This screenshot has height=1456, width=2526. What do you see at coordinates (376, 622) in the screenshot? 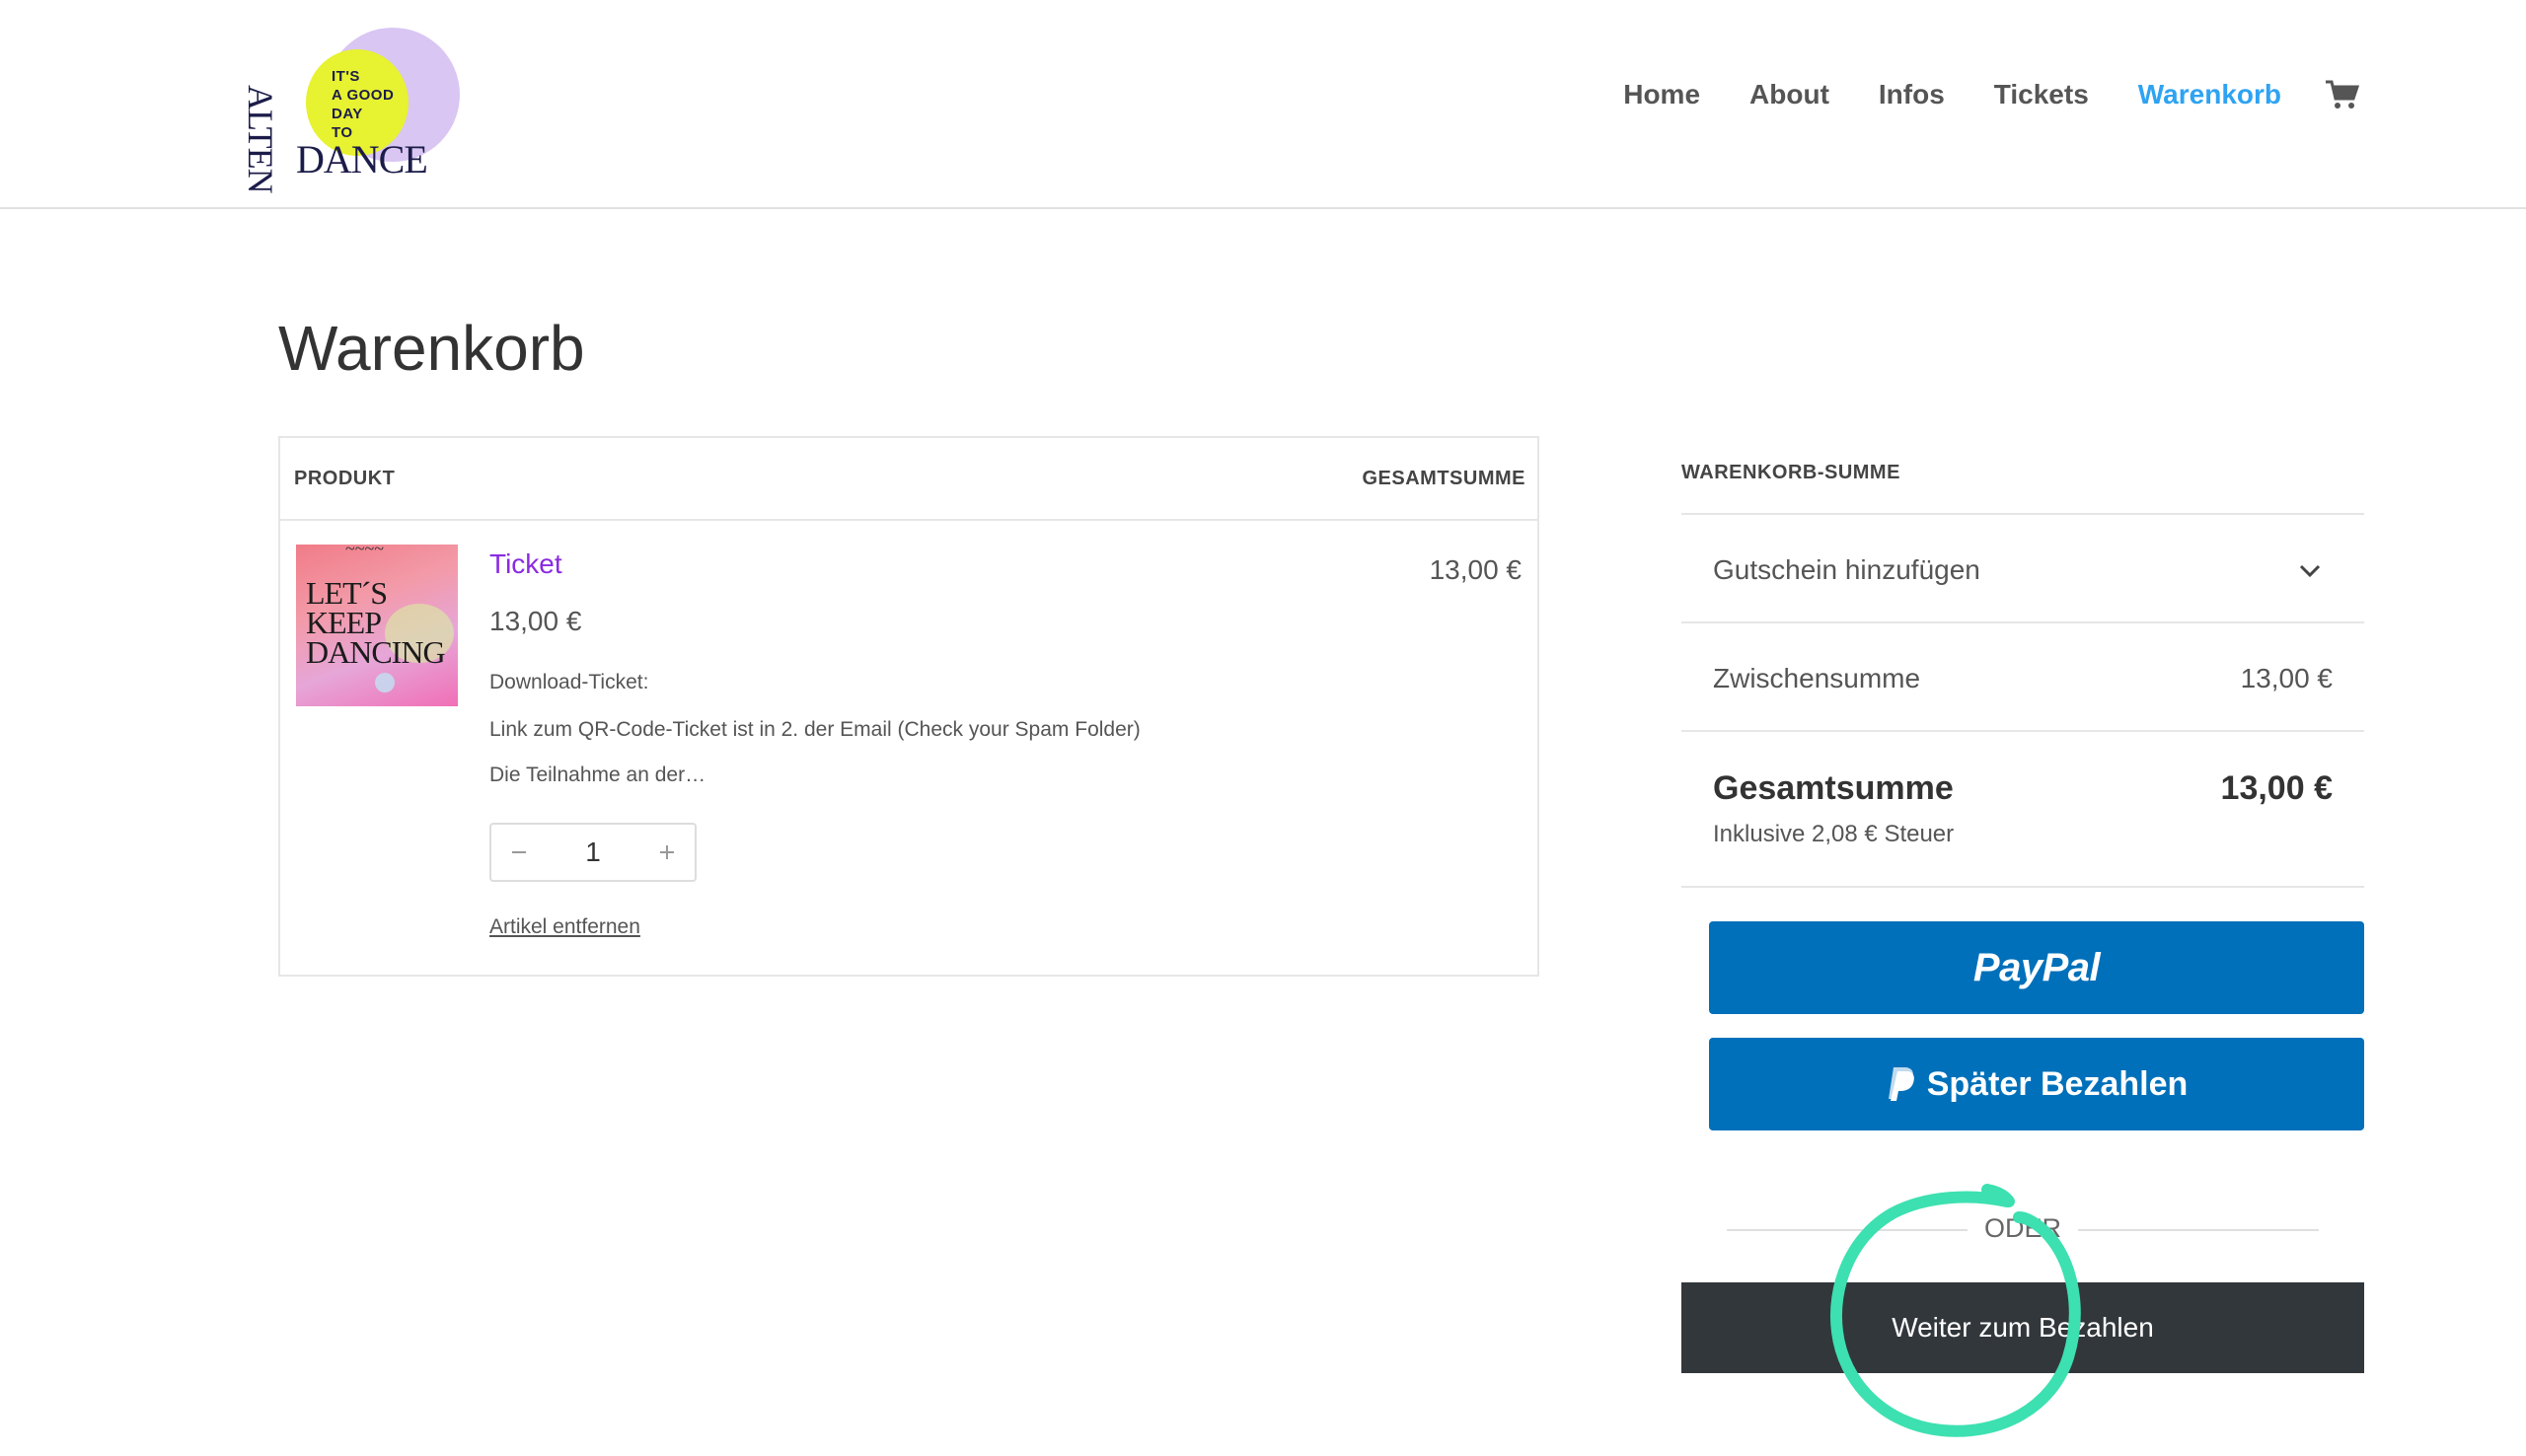
I see `thumbnail-title: LET´S KEEP DANCING` at bounding box center [376, 622].